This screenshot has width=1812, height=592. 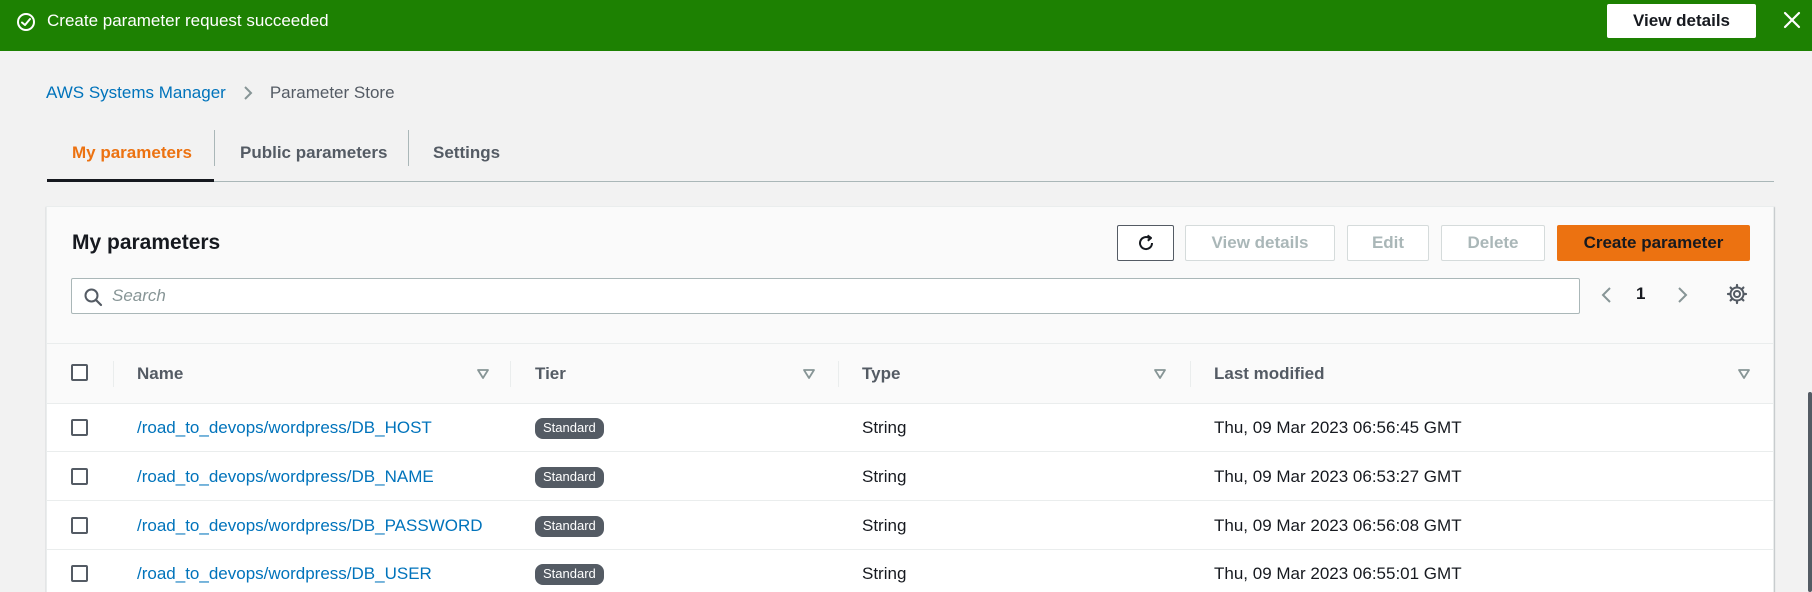 I want to click on tab-settings: Settings, so click(x=466, y=153).